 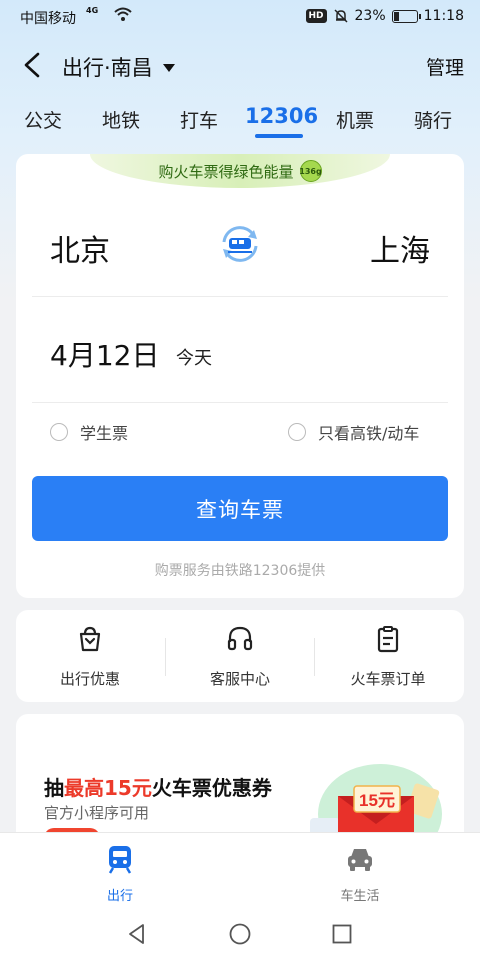 What do you see at coordinates (240, 871) in the screenshot?
I see `bottom-nav: 出行 车生活` at bounding box center [240, 871].